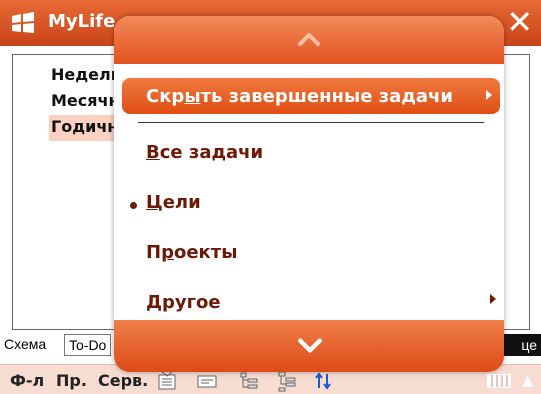 The width and height of the screenshot is (541, 394). What do you see at coordinates (309, 152) in the screenshot?
I see `menu-item-all-tasks: Все задачи` at bounding box center [309, 152].